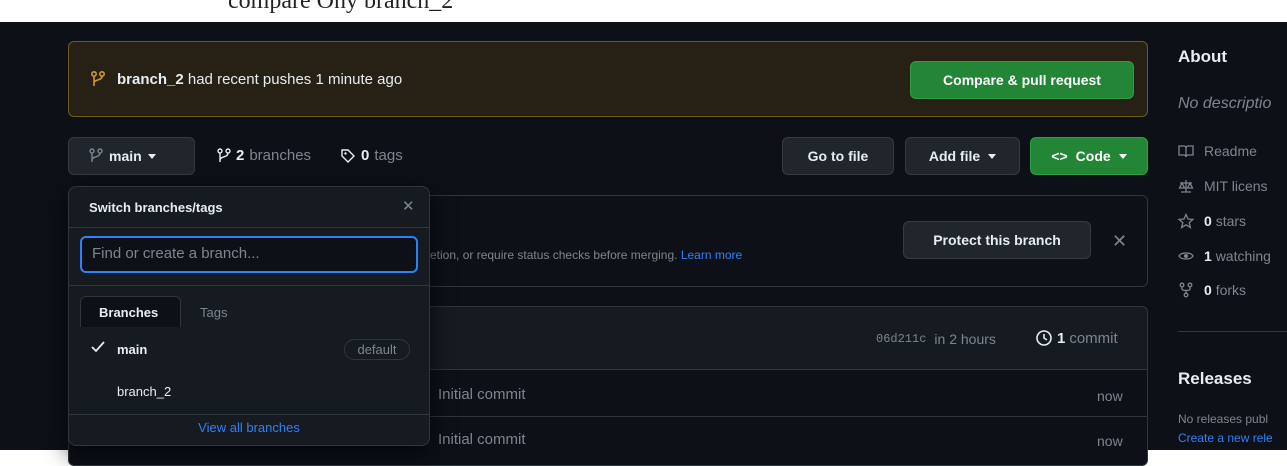  What do you see at coordinates (1093, 338) in the screenshot?
I see `commit-count-label: commit` at bounding box center [1093, 338].